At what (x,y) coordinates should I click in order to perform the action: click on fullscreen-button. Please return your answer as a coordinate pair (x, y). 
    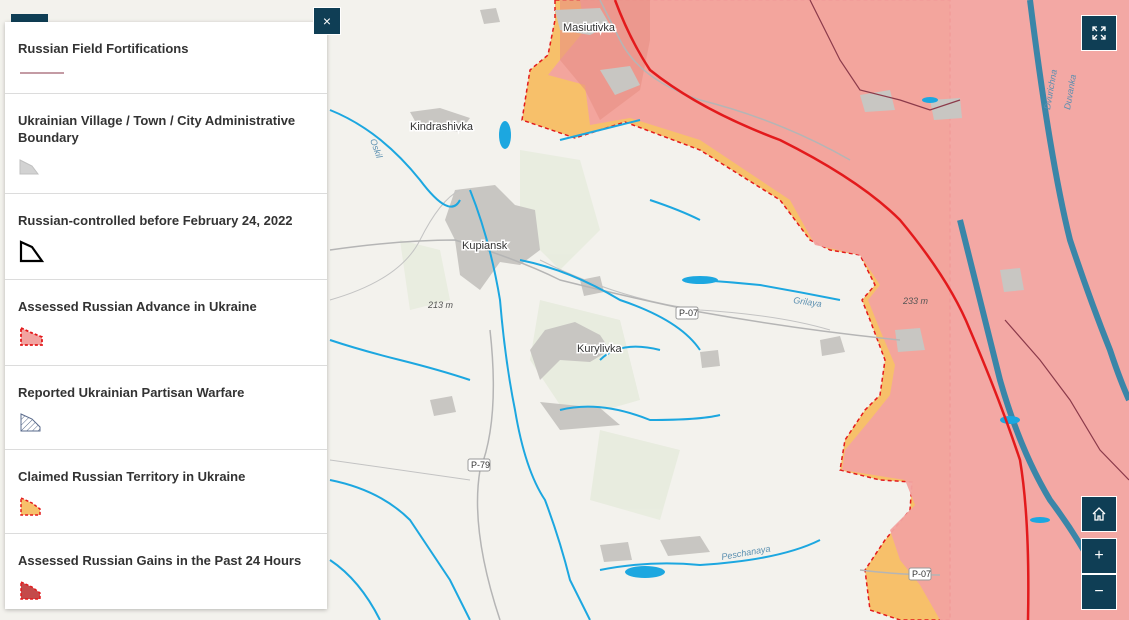
    Looking at the image, I should click on (1099, 33).